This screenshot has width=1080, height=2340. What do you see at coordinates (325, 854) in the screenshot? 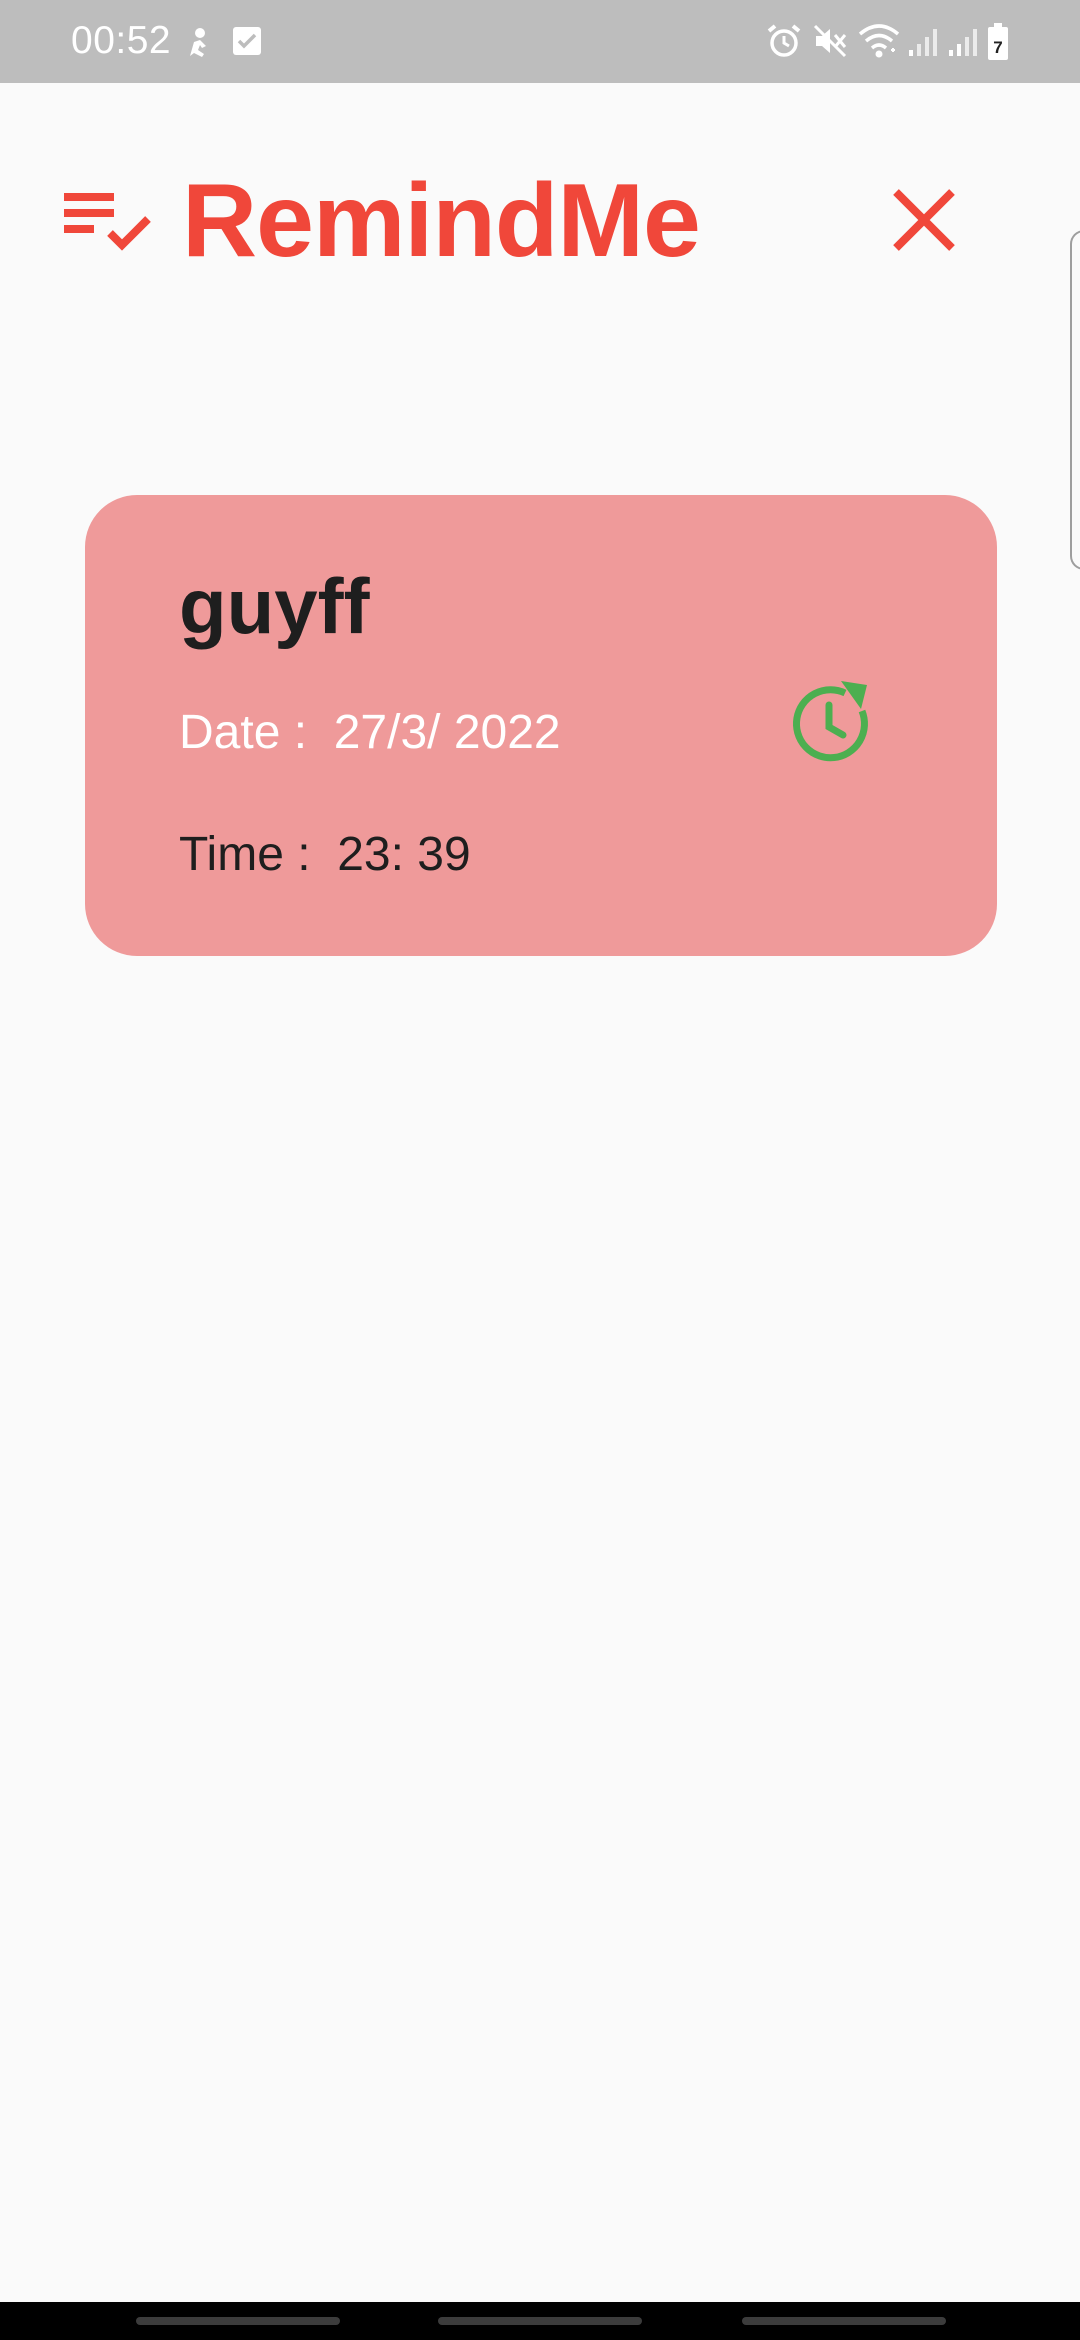
I see `reminder-time: Time : 23: 39` at bounding box center [325, 854].